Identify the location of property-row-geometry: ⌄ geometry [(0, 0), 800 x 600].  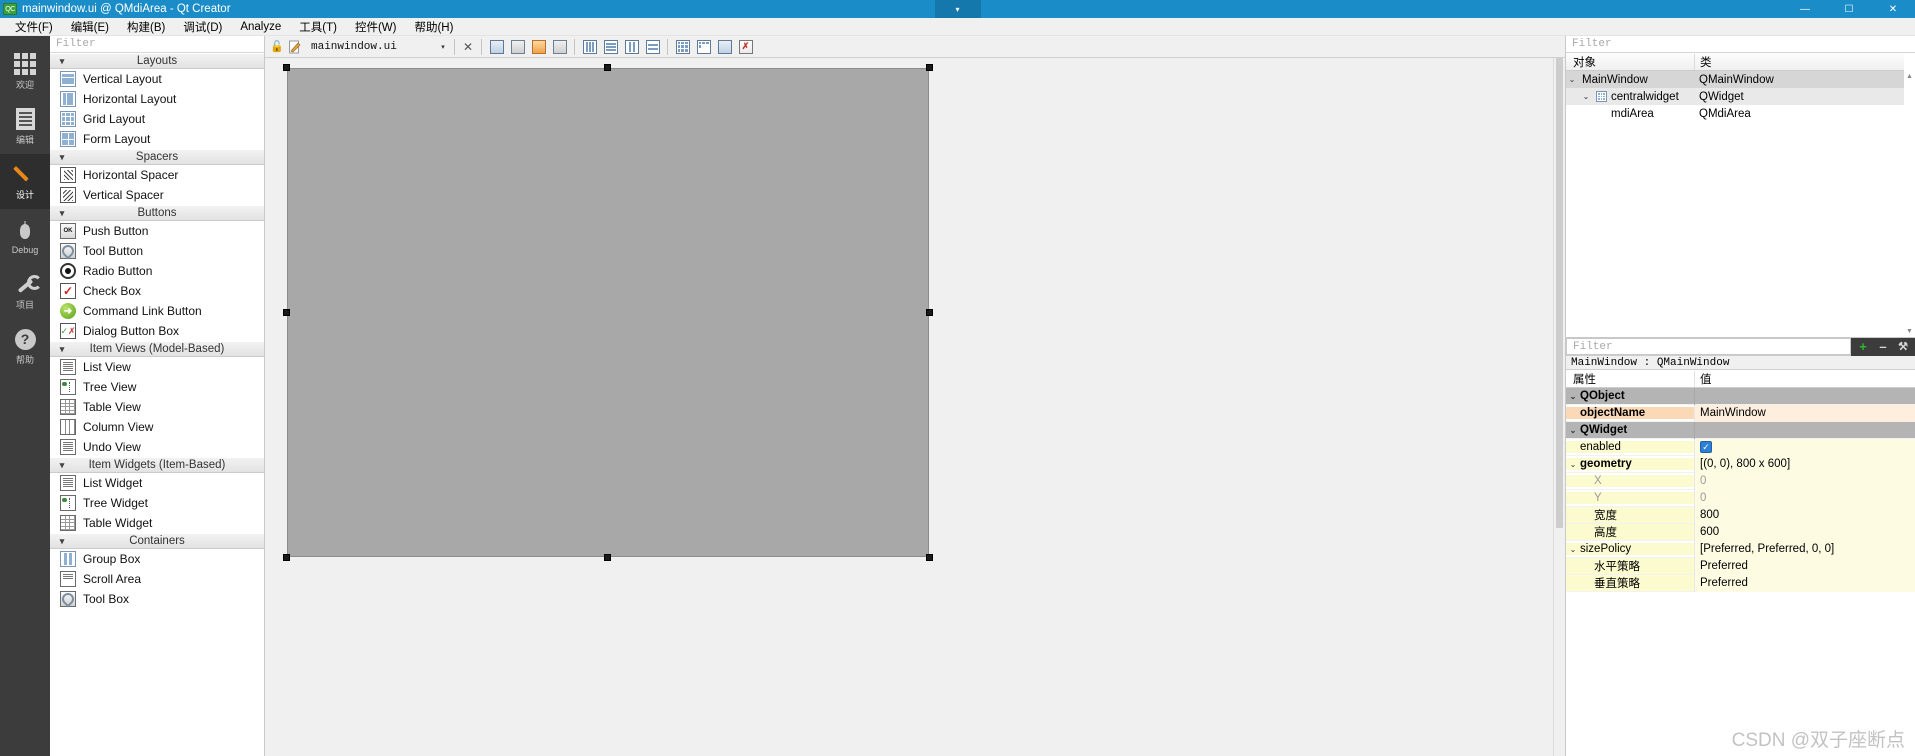
(1740, 464).